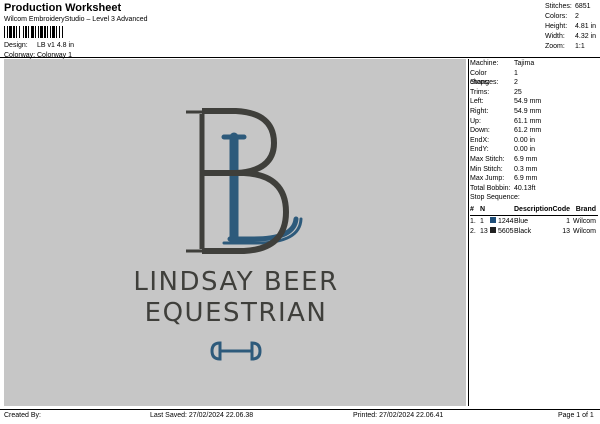  Describe the element at coordinates (586, 36) in the screenshot. I see `summary-value: 4.32 in` at that location.